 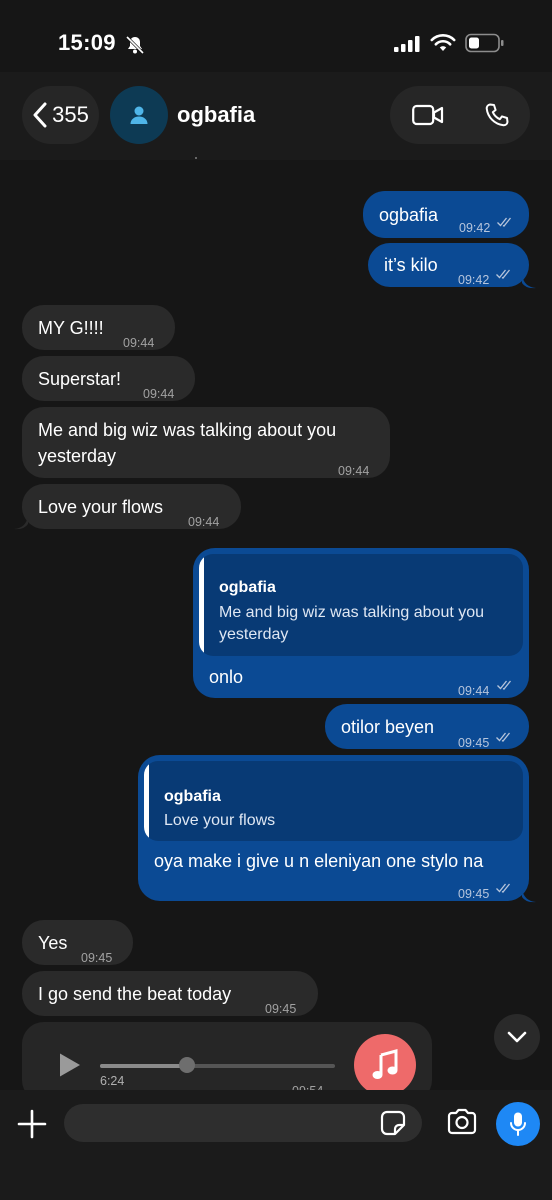 I want to click on message-incoming: Superstar! 09:44, so click(x=108, y=378).